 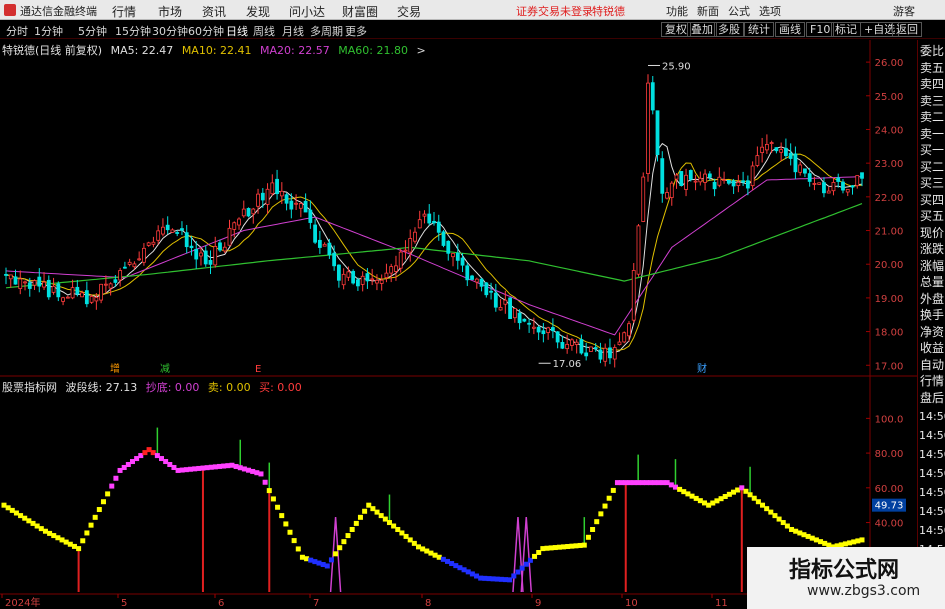 What do you see at coordinates (932, 101) in the screenshot?
I see `side-label: 卖三` at bounding box center [932, 101].